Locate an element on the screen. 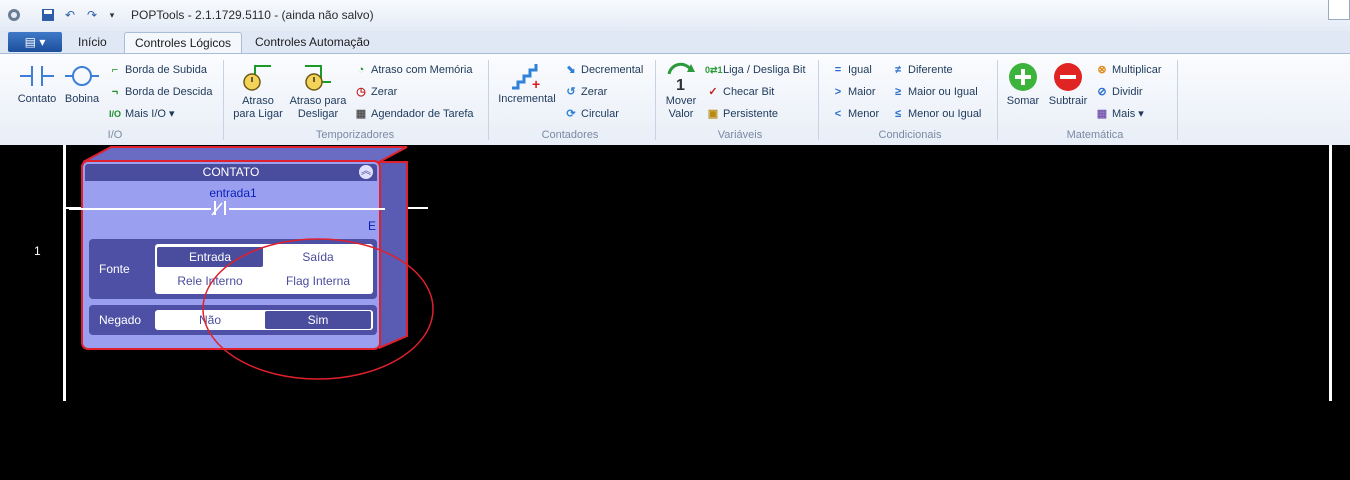  decremental-button: ⬊ Decremental is located at coordinates (603, 70).